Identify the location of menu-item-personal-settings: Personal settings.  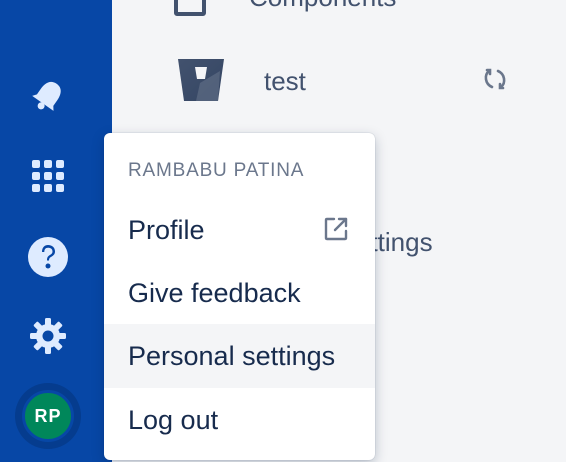
(239, 356).